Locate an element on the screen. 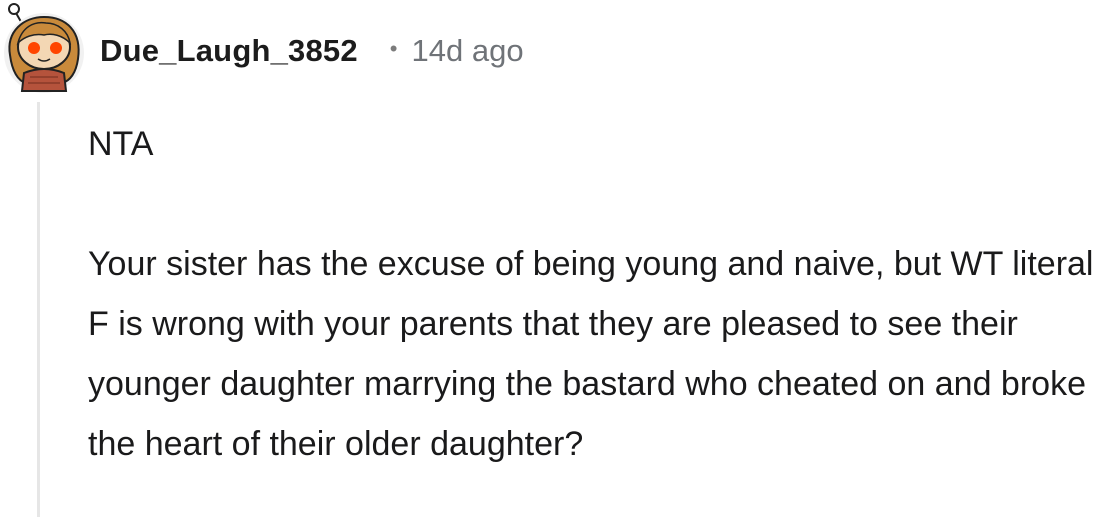 The height and width of the screenshot is (517, 1109). thread-line is located at coordinates (38, 309).